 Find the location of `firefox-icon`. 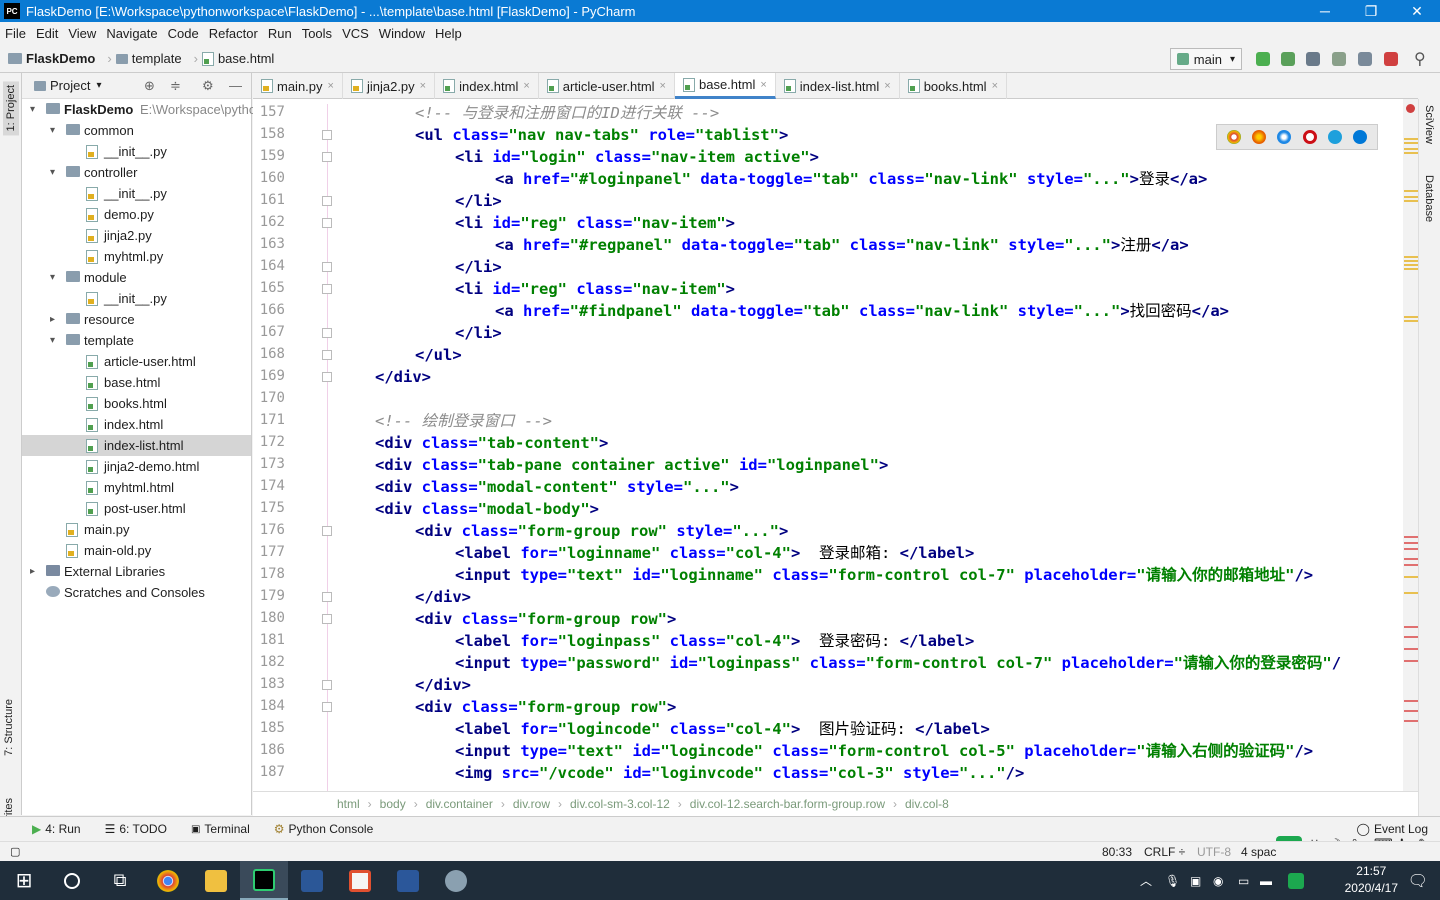

firefox-icon is located at coordinates (1258, 137).